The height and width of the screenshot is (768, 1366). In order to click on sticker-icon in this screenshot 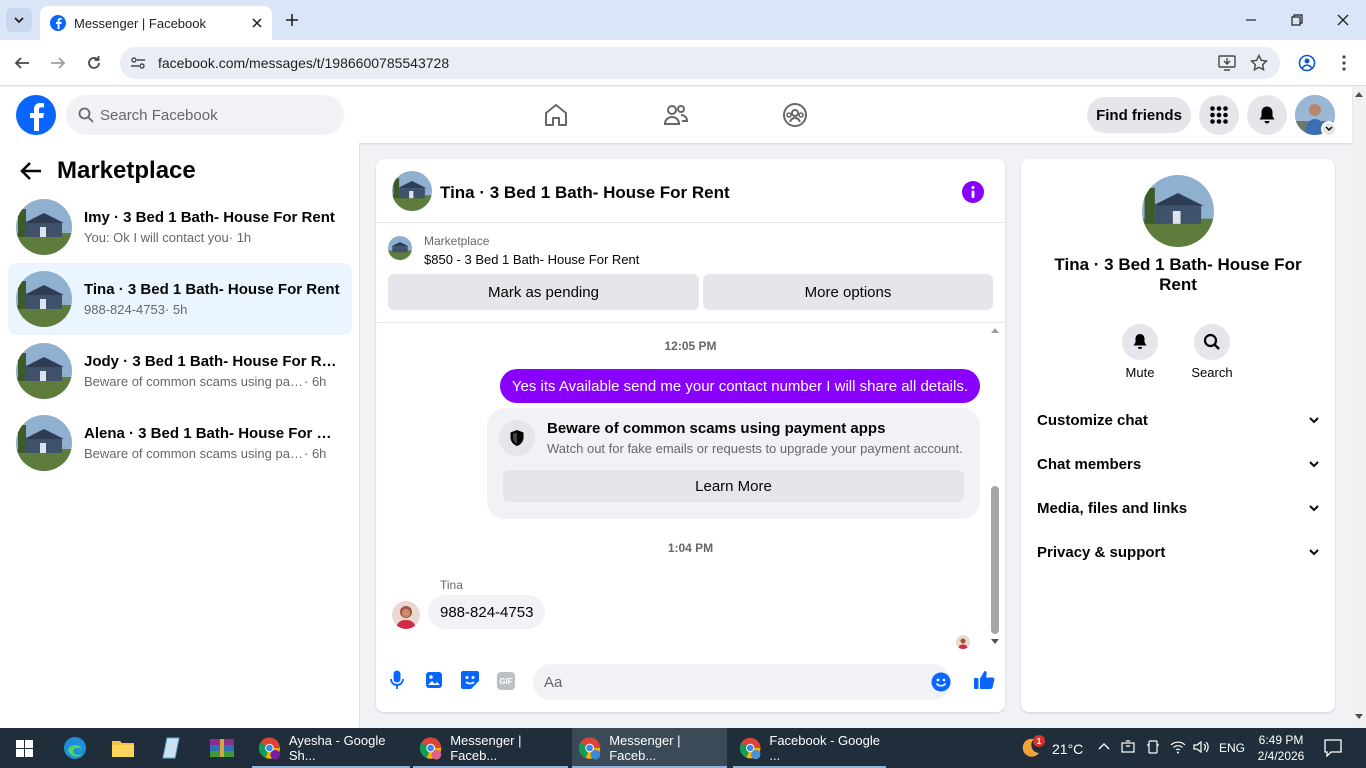, I will do `click(470, 680)`.